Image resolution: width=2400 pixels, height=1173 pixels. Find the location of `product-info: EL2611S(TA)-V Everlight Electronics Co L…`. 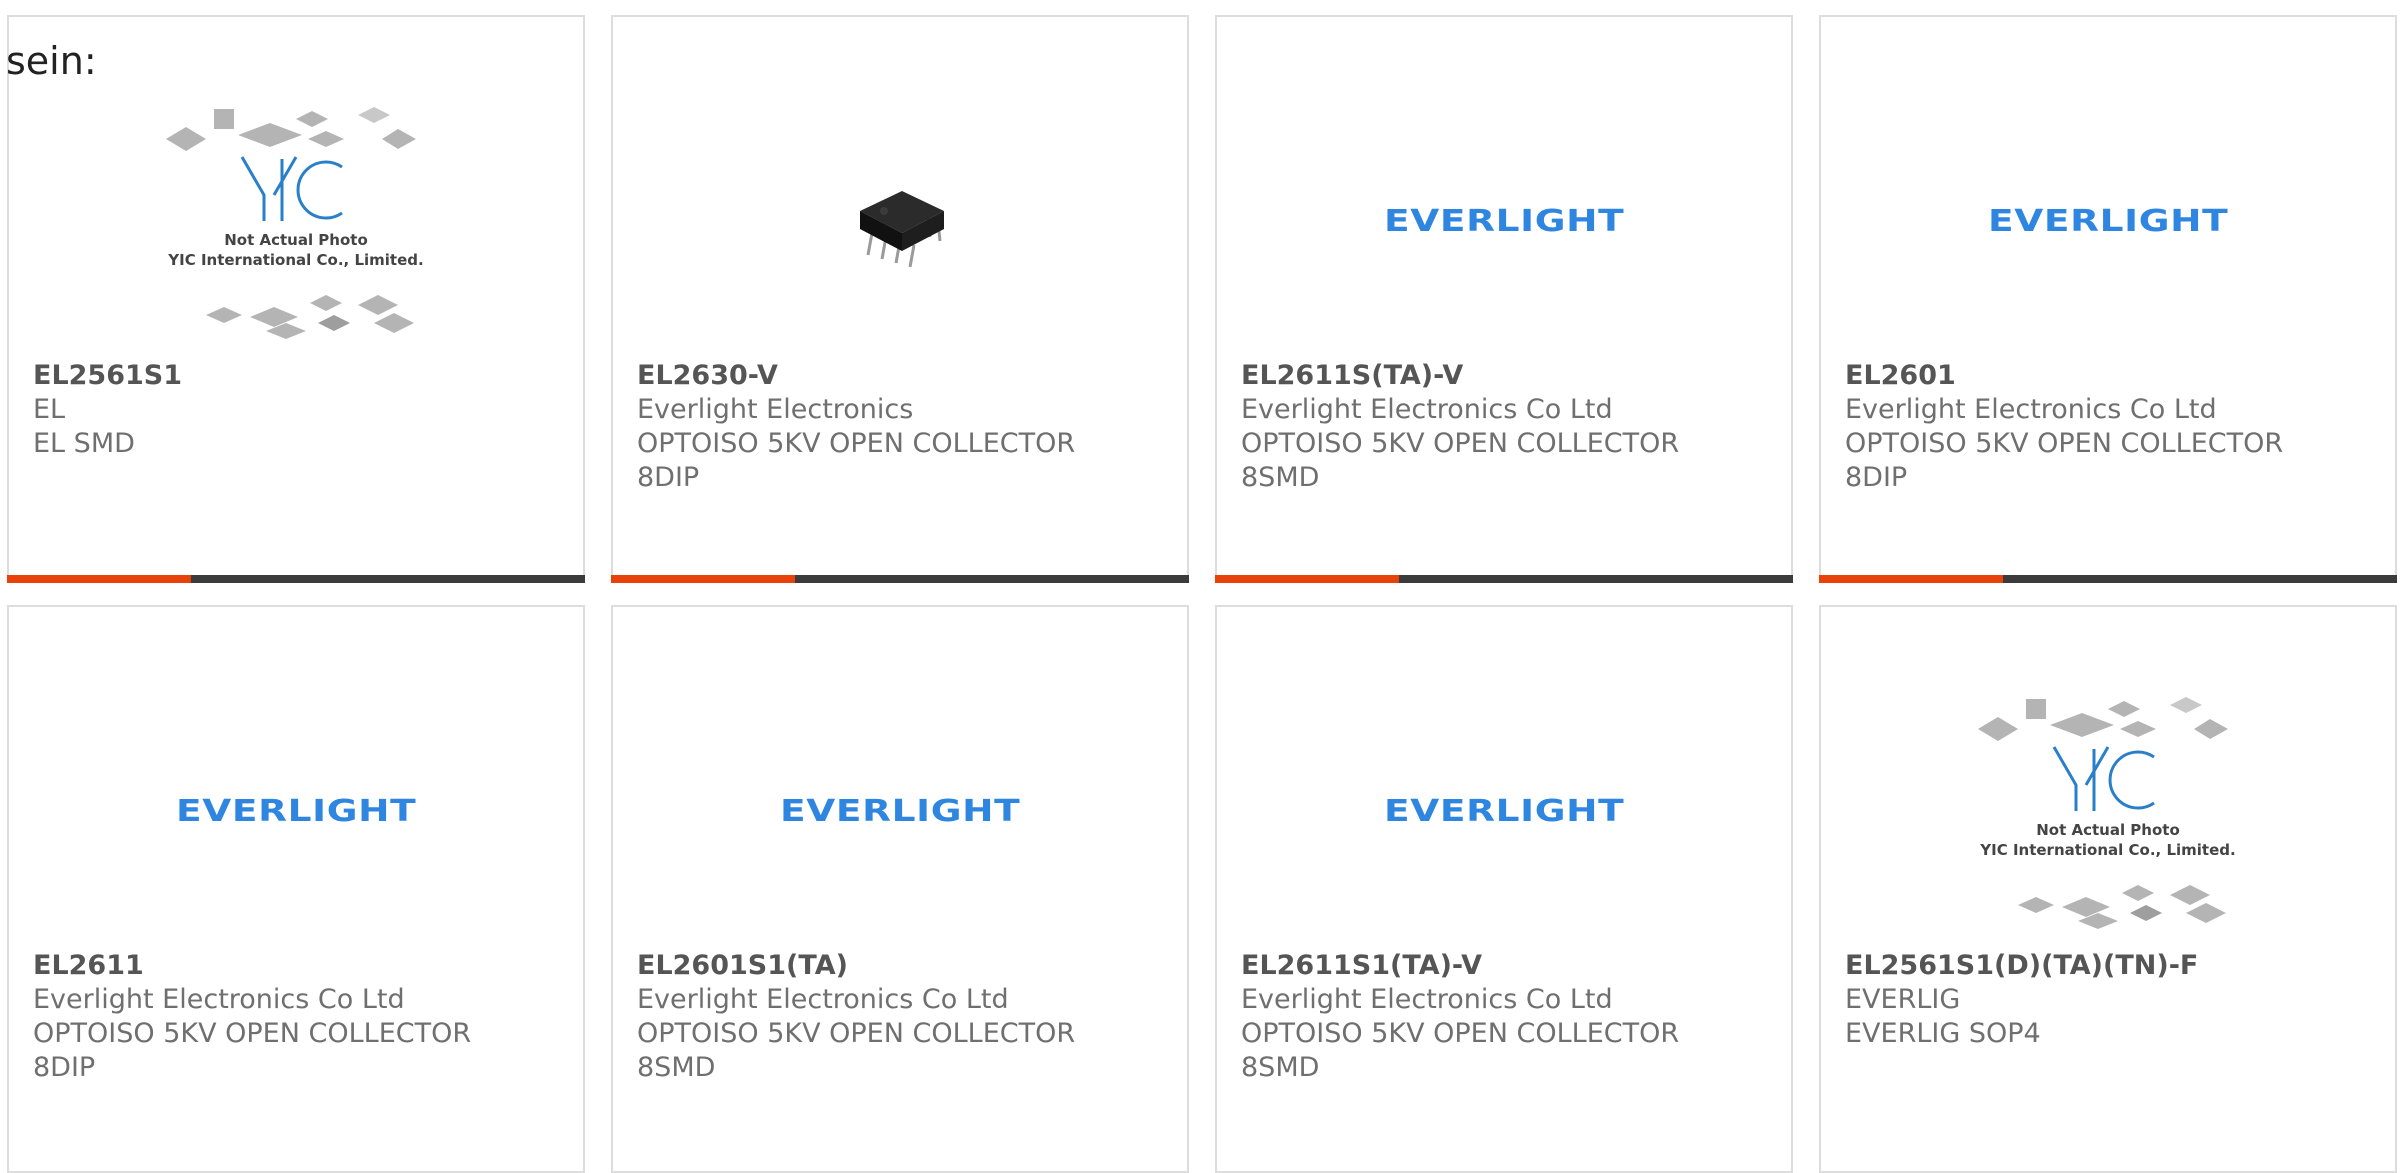

product-info: EL2611S(TA)-V Everlight Electronics Co L… is located at coordinates (1507, 427).